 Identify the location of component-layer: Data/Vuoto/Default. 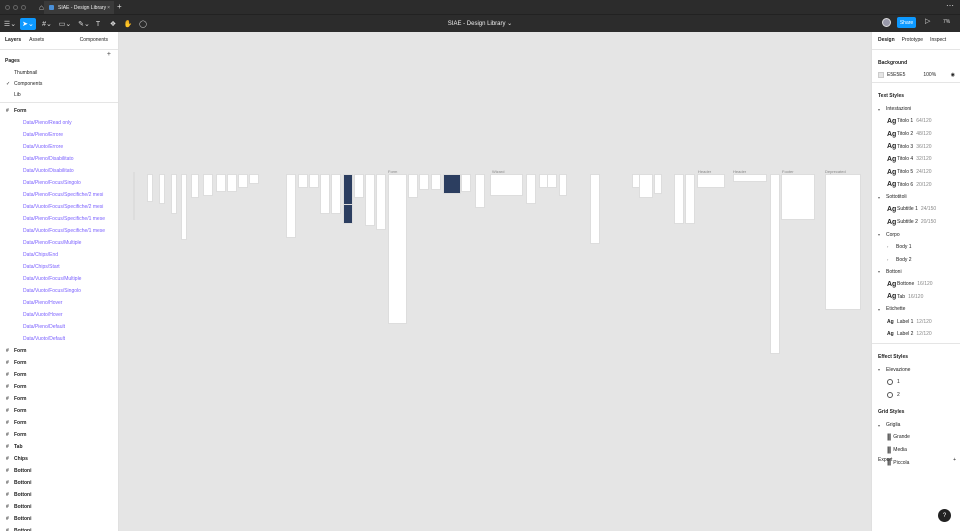
(59, 339).